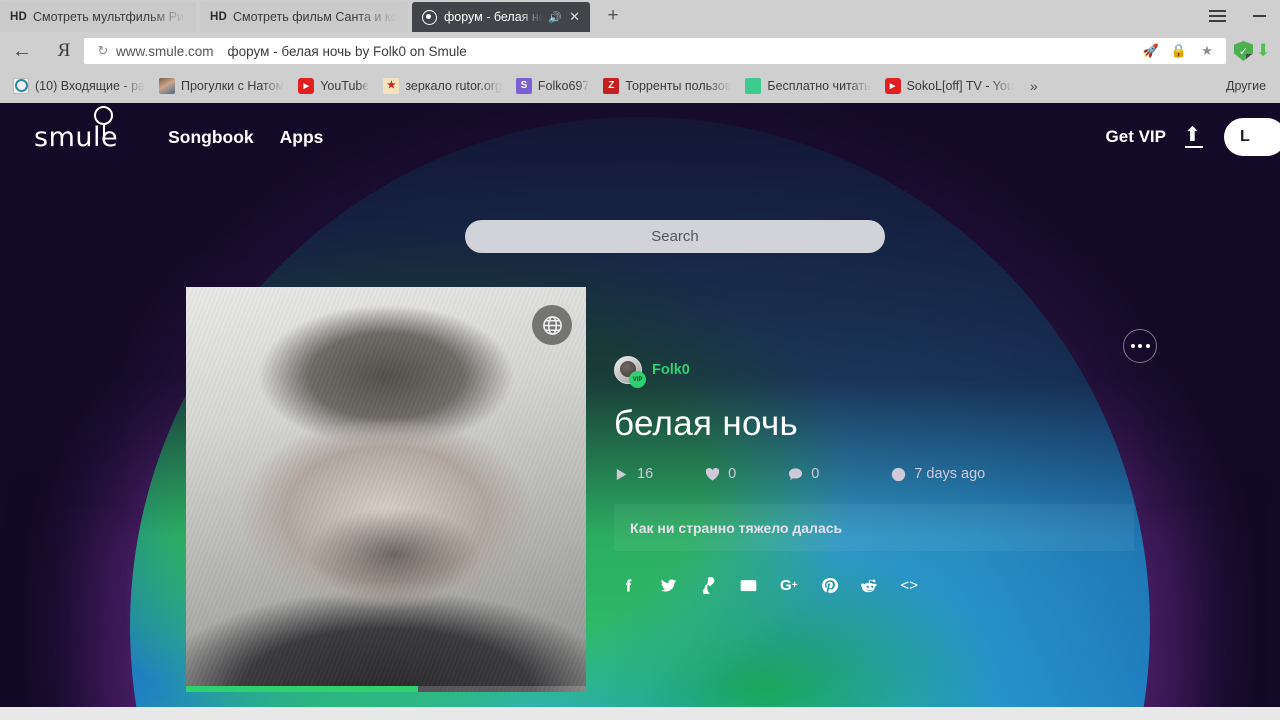 This screenshot has width=1280, height=720. Describe the element at coordinates (803, 474) in the screenshot. I see `stat-comments: 0` at that location.